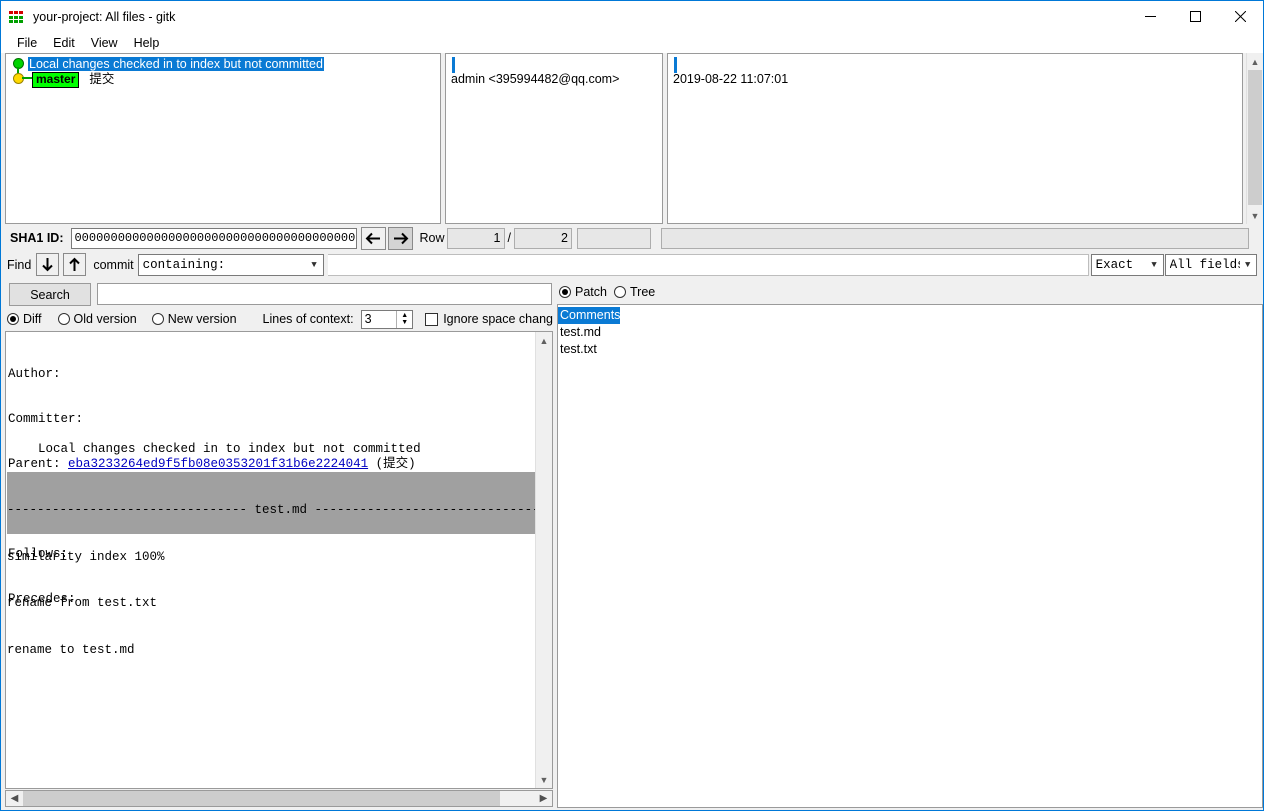 The image size is (1264, 811). Describe the element at coordinates (50, 294) in the screenshot. I see `search-button: Search` at that location.